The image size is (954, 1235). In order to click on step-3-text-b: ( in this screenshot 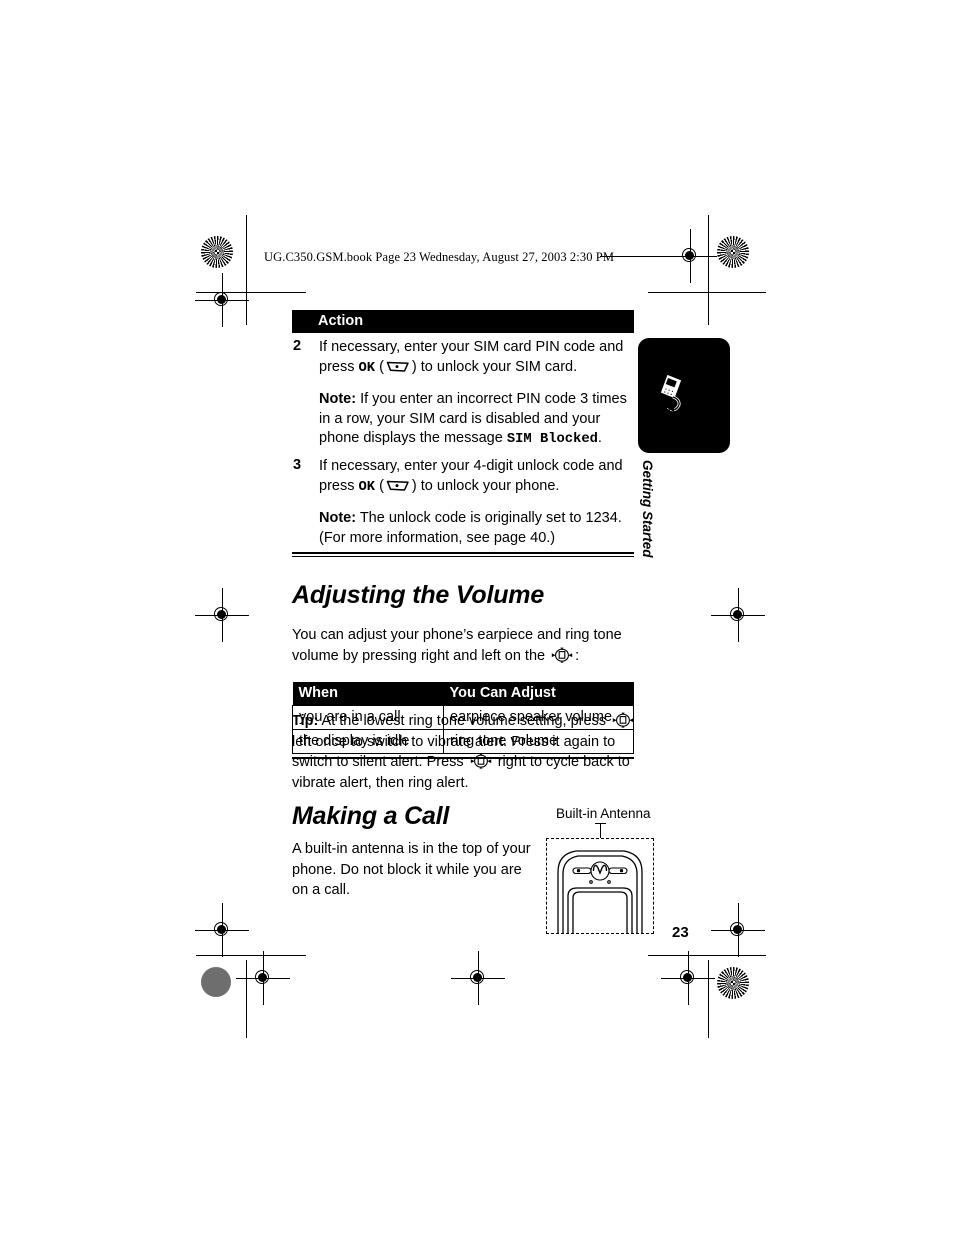, I will do `click(379, 485)`.